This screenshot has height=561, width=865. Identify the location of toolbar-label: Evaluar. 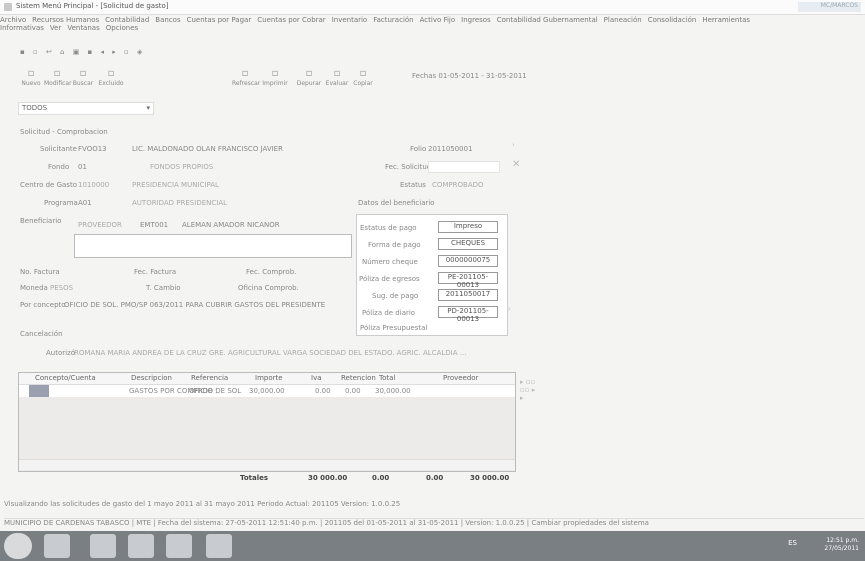
(337, 83).